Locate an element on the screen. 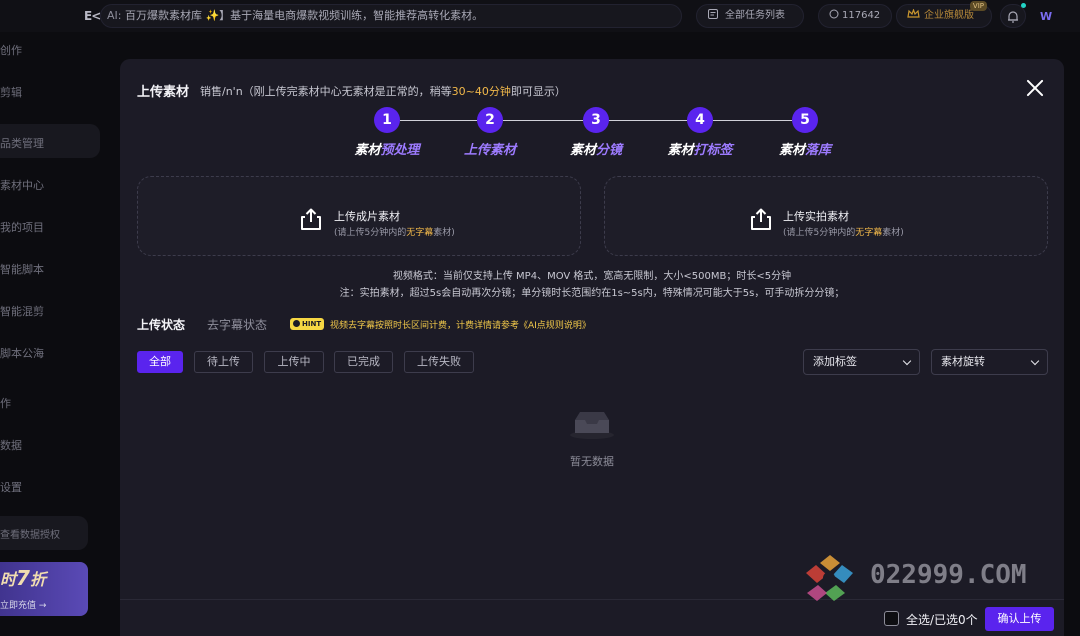  promo-discount: 时7折 is located at coordinates (23, 578).